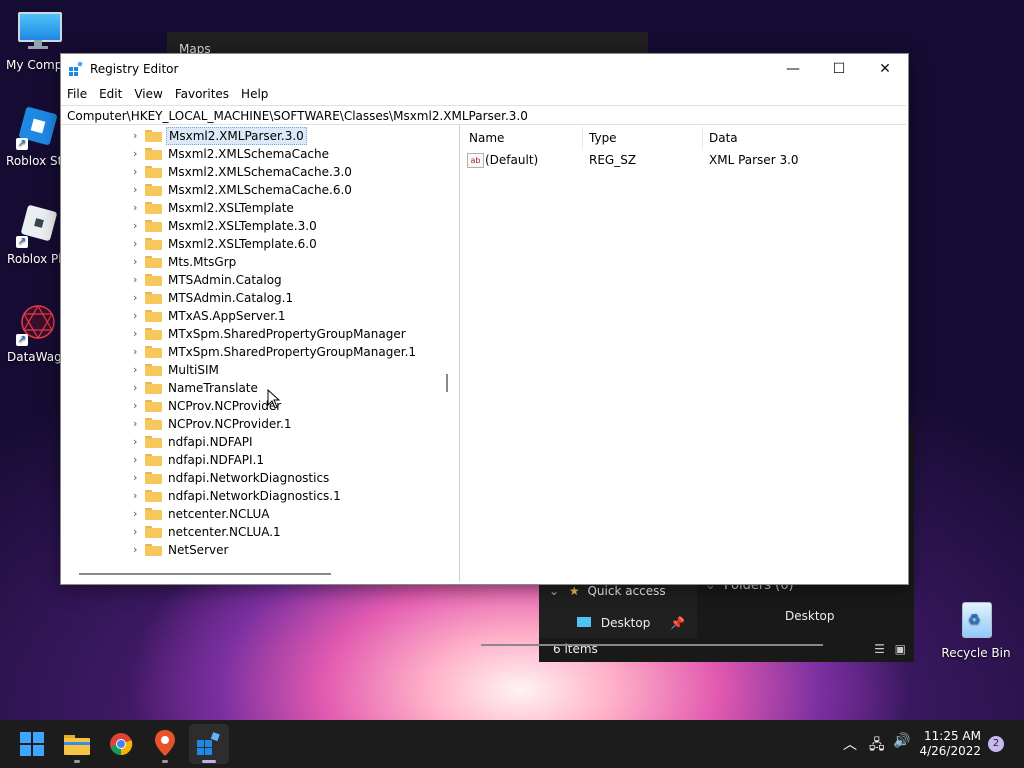 The height and width of the screenshot is (768, 1024). Describe the element at coordinates (251, 388) in the screenshot. I see `tree-key: › NameTranslate` at that location.